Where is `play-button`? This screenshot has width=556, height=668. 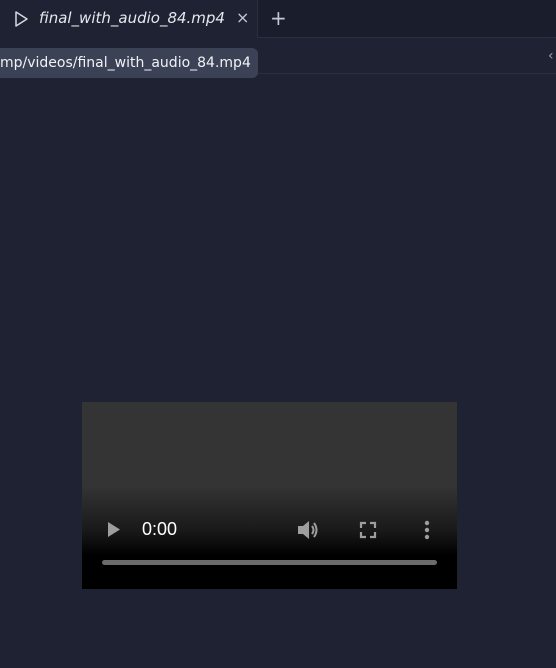
play-button is located at coordinates (114, 529).